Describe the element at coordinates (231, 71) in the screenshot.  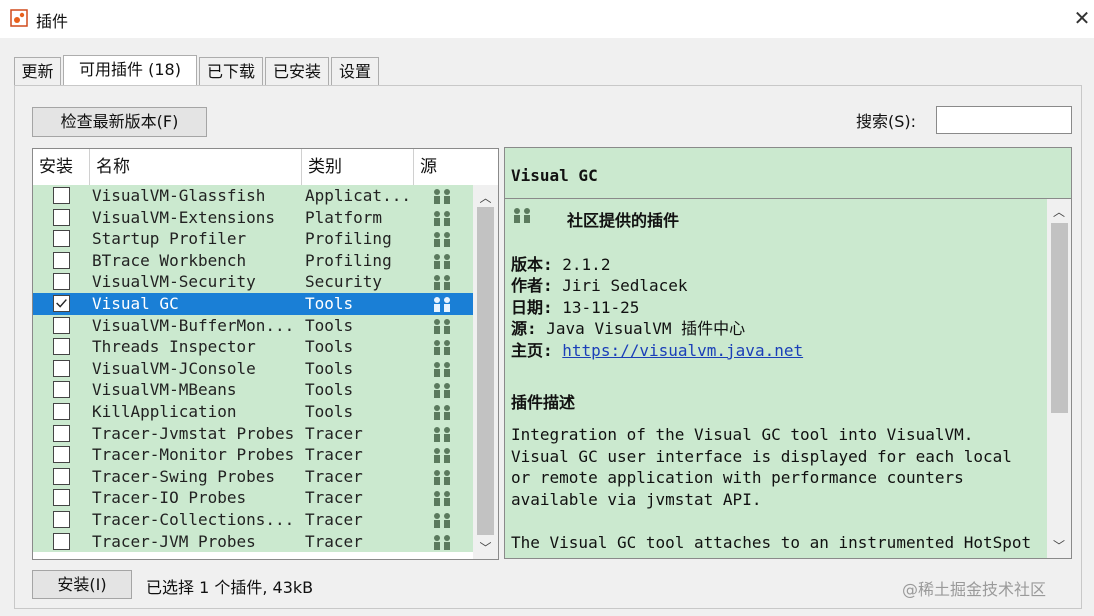
I see `tab-downloaded: 已下载` at that location.